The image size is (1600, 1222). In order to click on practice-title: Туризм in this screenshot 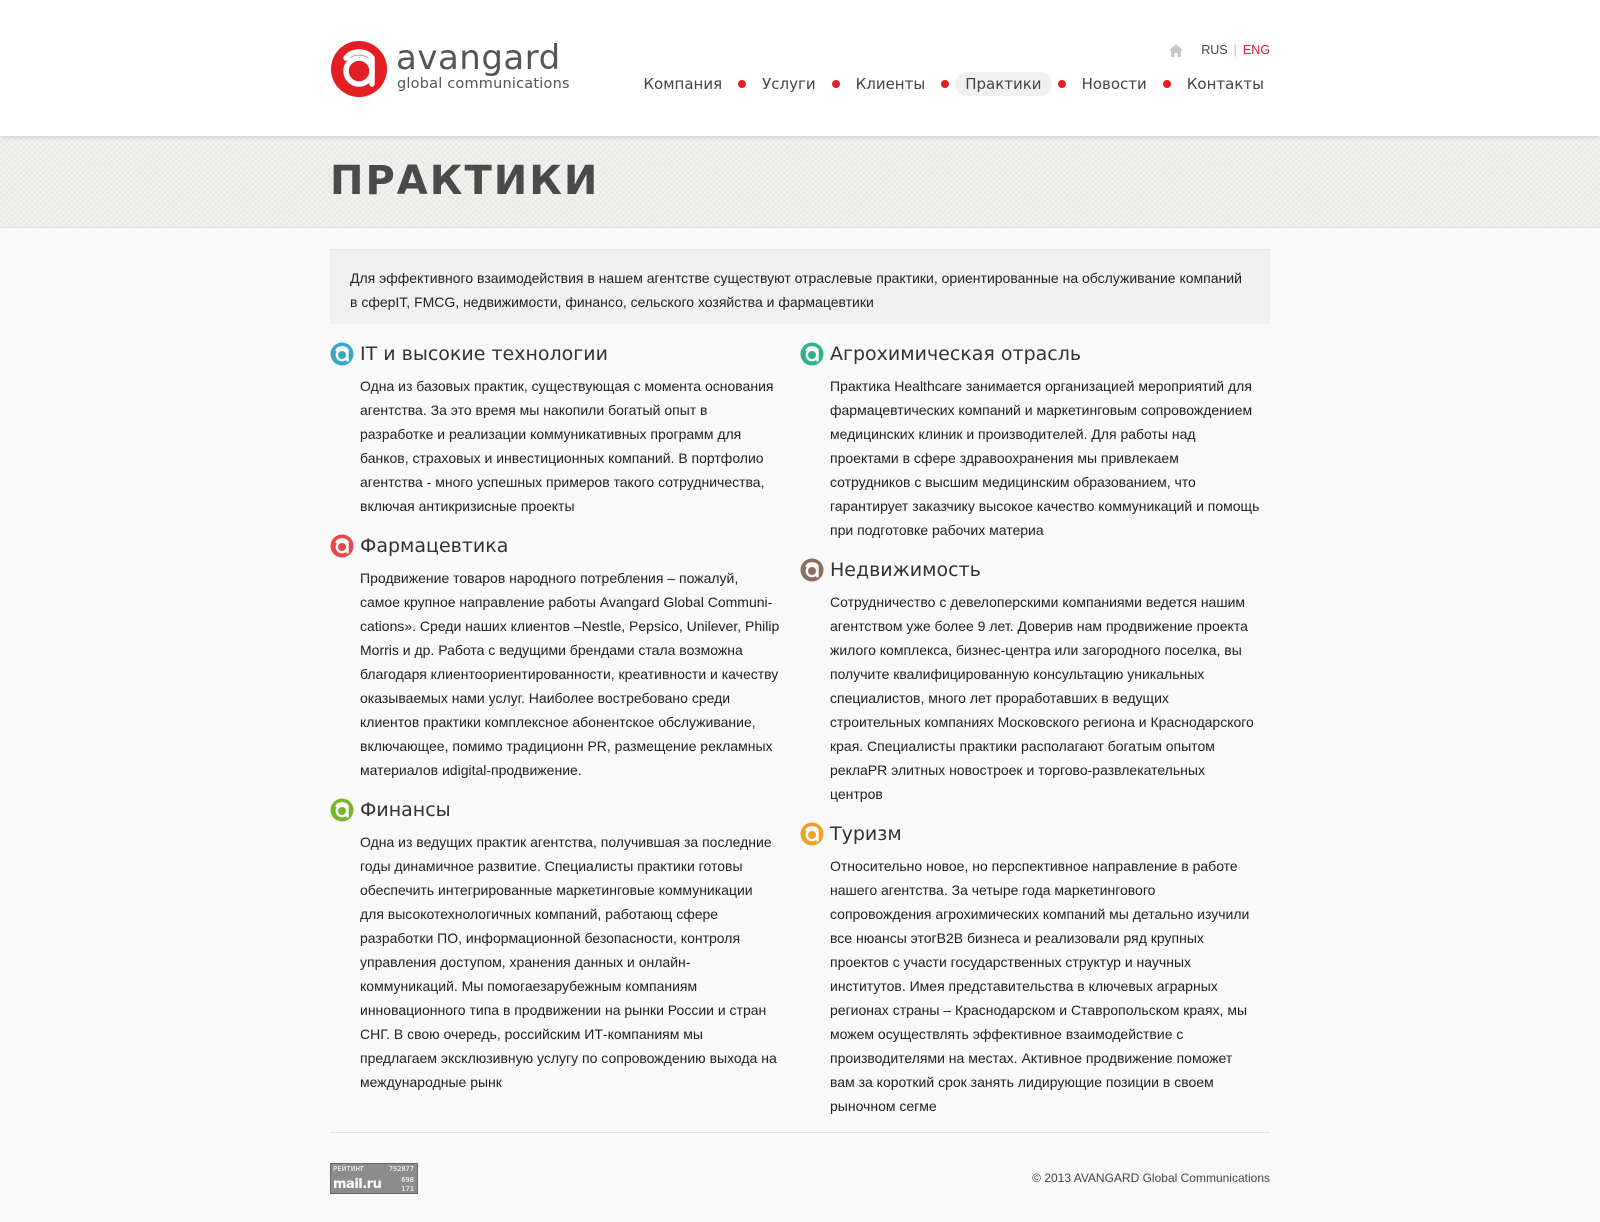, I will do `click(866, 834)`.